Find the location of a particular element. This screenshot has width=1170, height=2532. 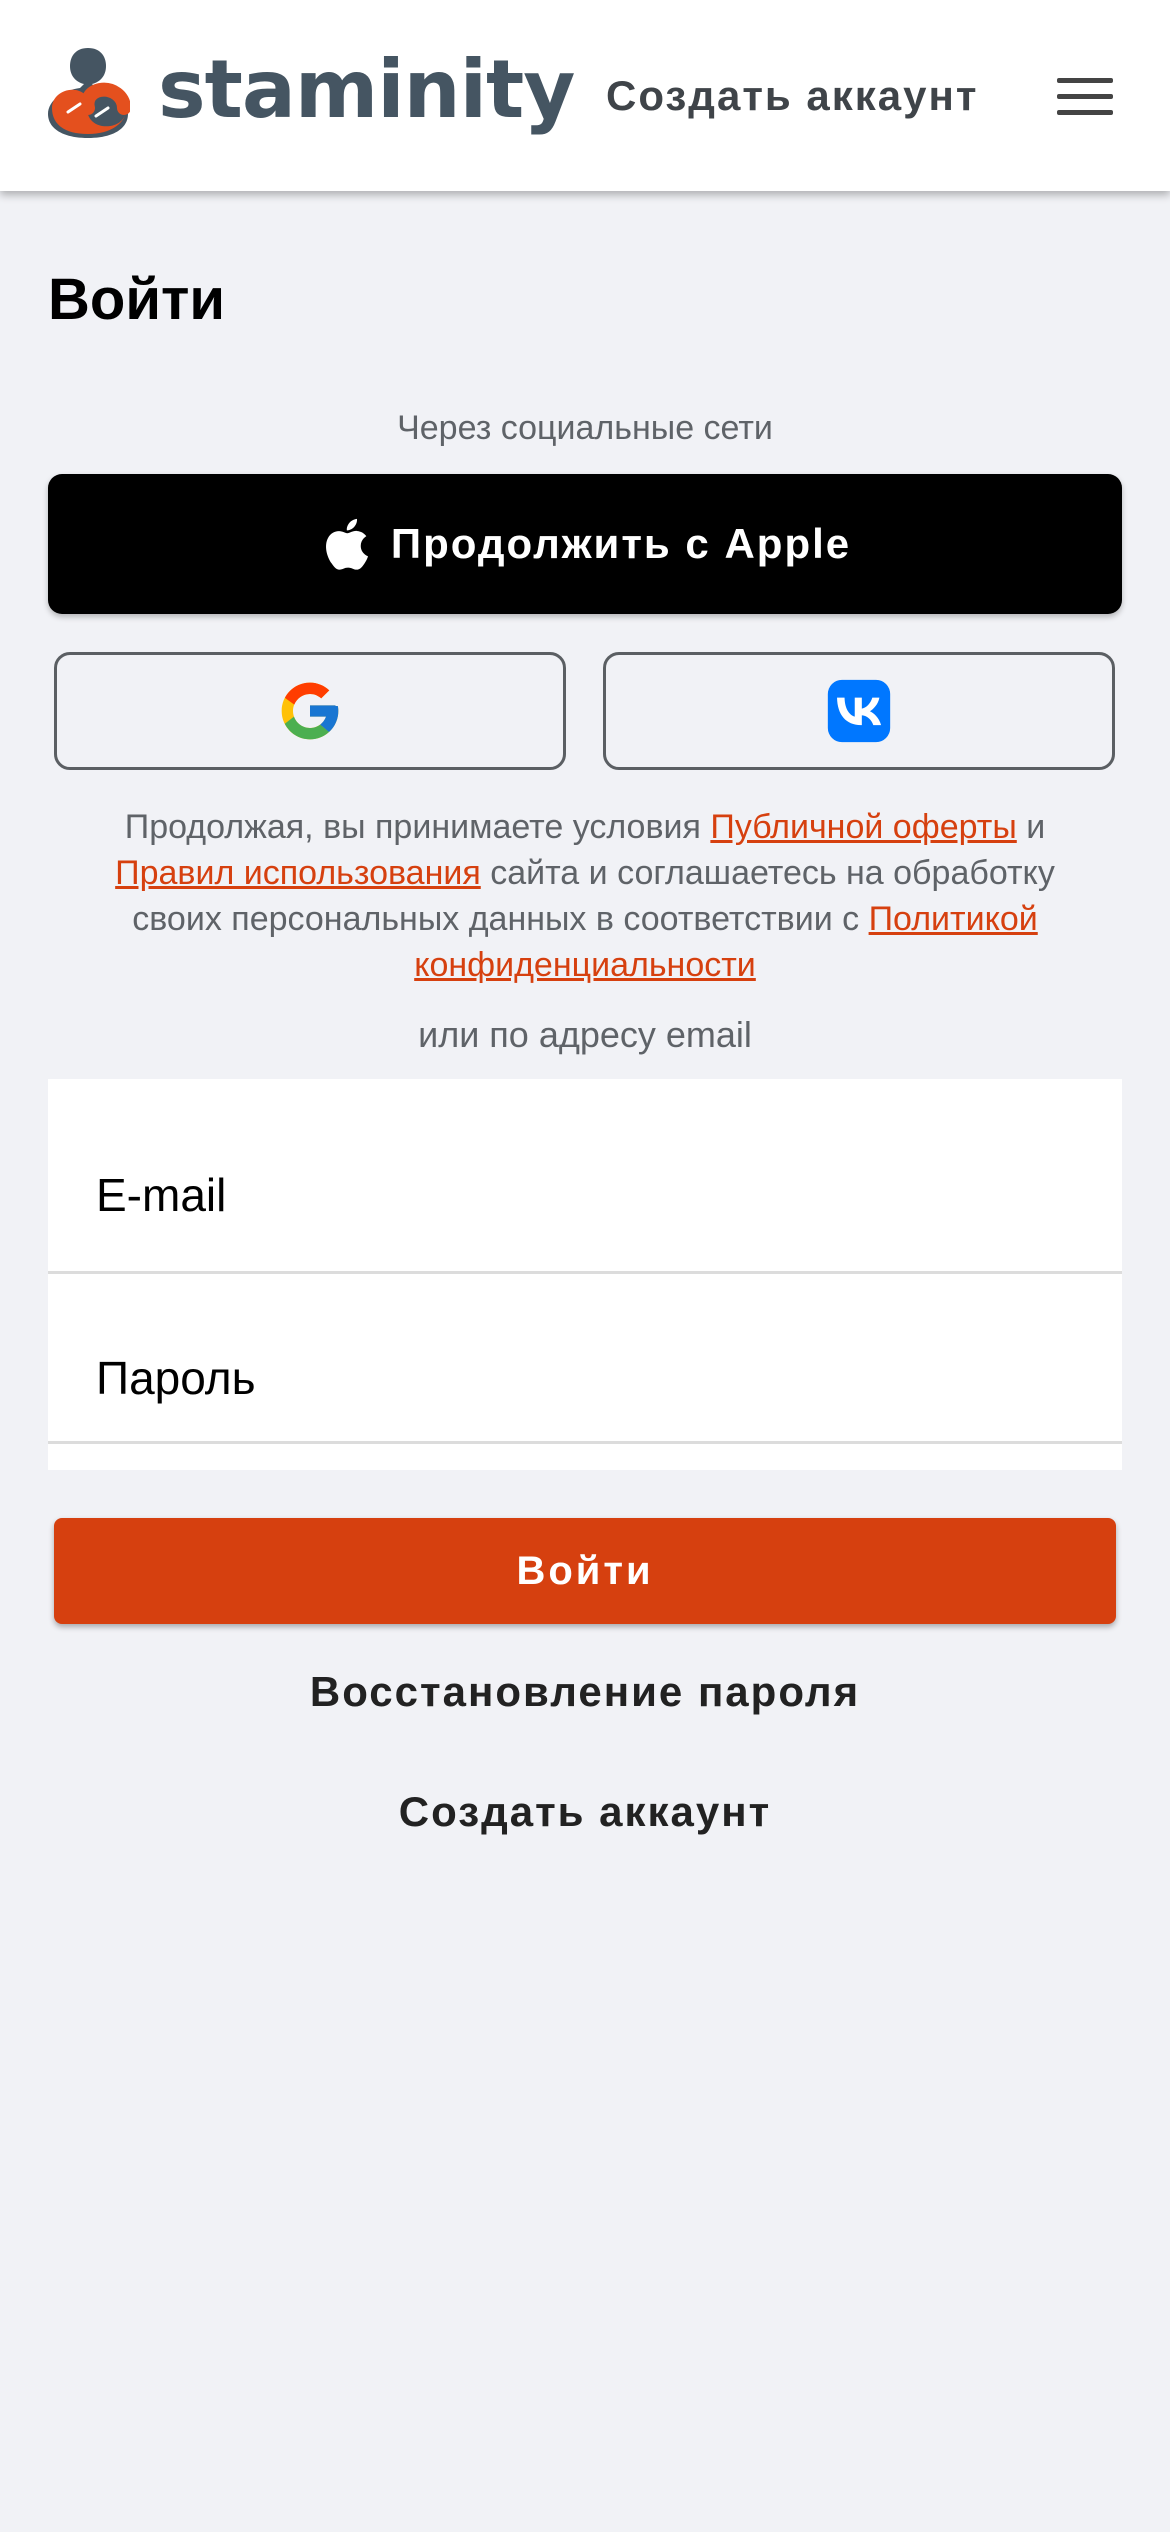

staminity-logo-icon is located at coordinates (88, 93).